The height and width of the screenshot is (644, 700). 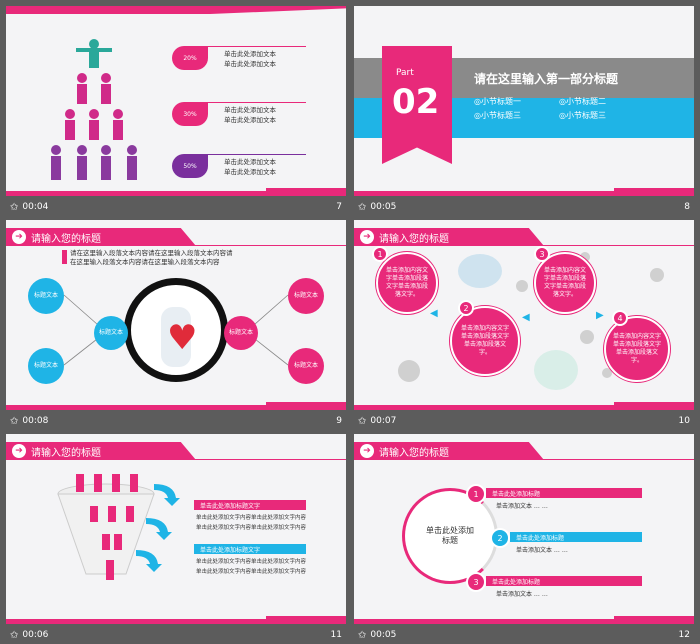 I want to click on slide-number: 10, so click(x=684, y=421).